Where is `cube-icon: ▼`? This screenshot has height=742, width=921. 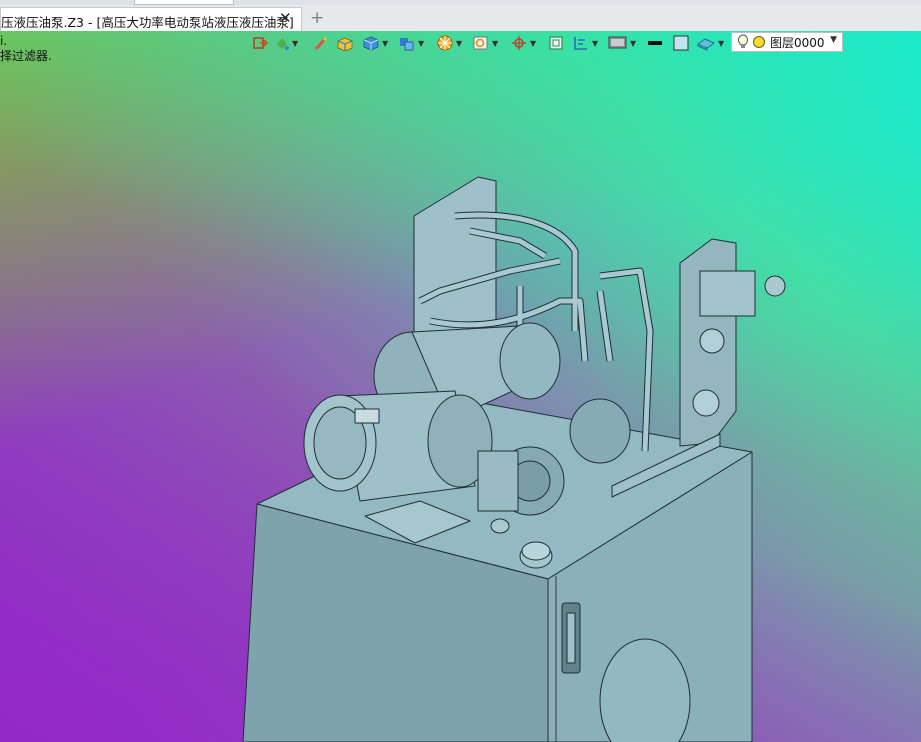
cube-icon: ▼ is located at coordinates (375, 43).